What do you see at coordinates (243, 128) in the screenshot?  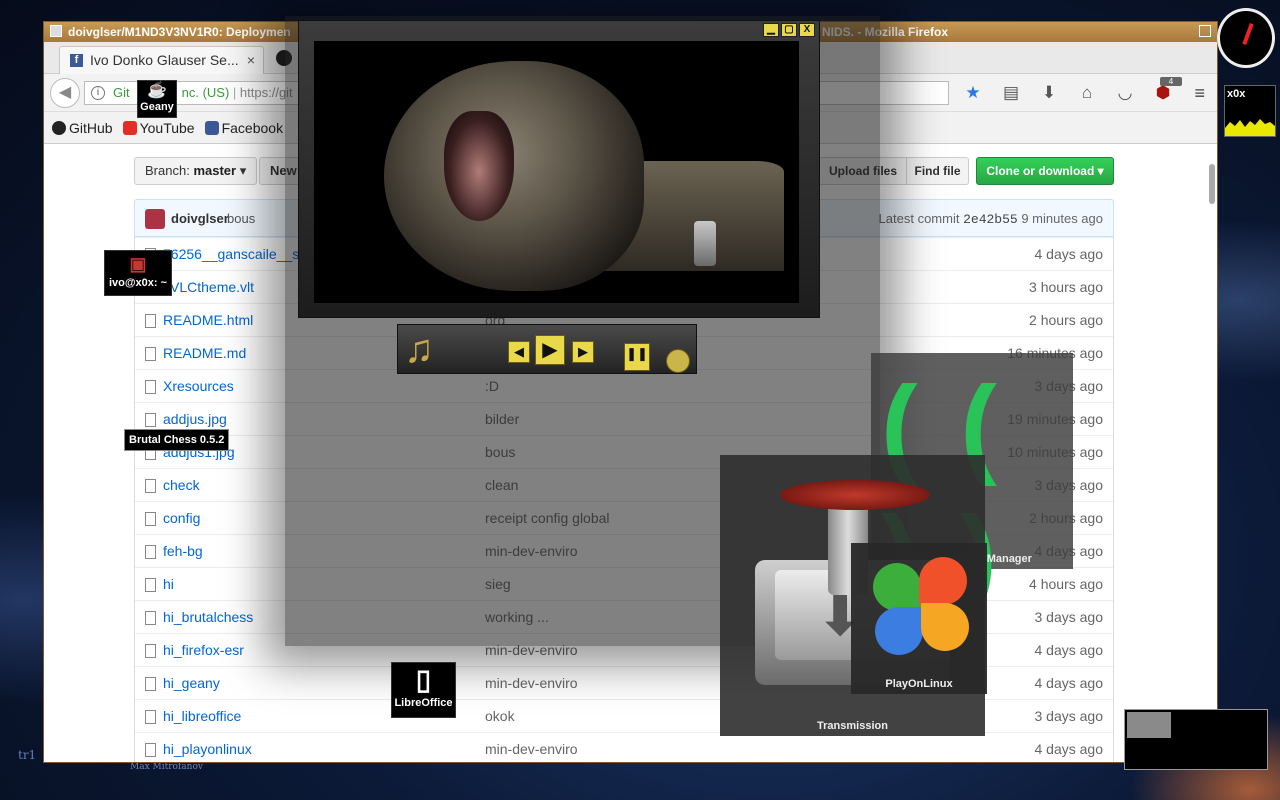 I see `bookmark-facebook: Facebook` at bounding box center [243, 128].